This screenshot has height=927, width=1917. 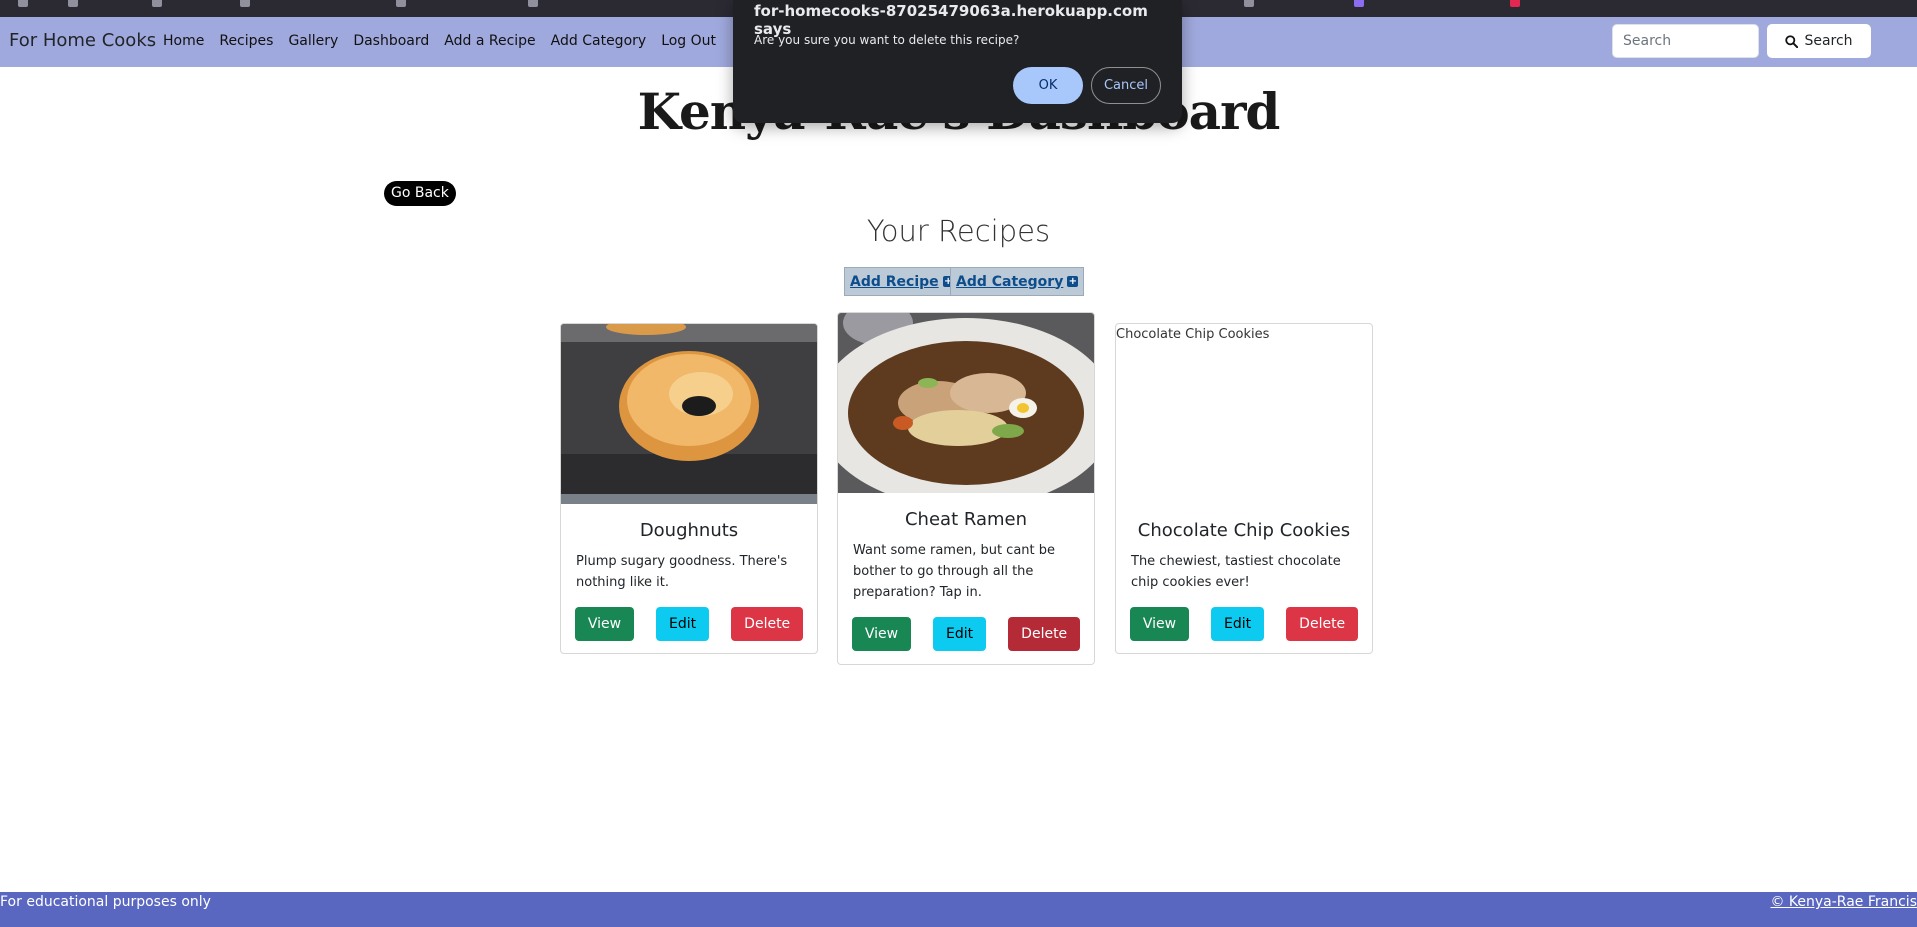 I want to click on dialog-ok-button: OK, so click(x=1048, y=85).